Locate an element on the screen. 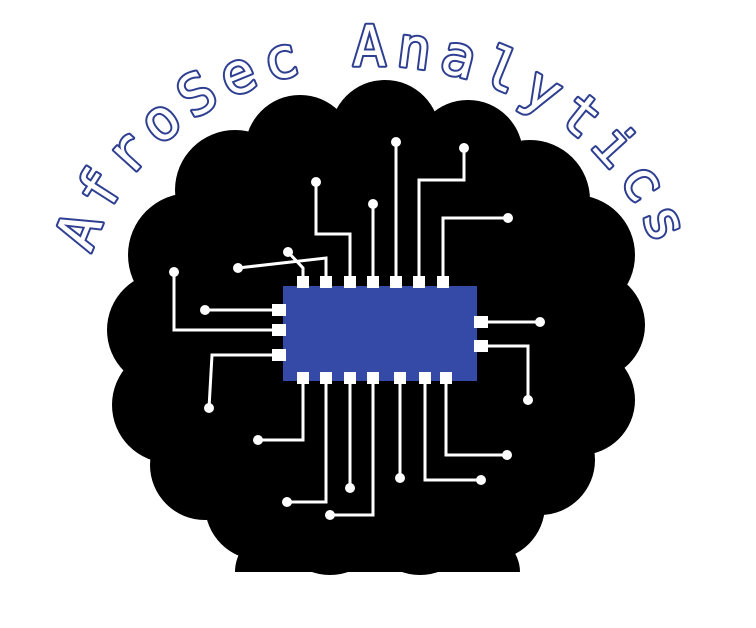  microchip-icon is located at coordinates (380, 330).